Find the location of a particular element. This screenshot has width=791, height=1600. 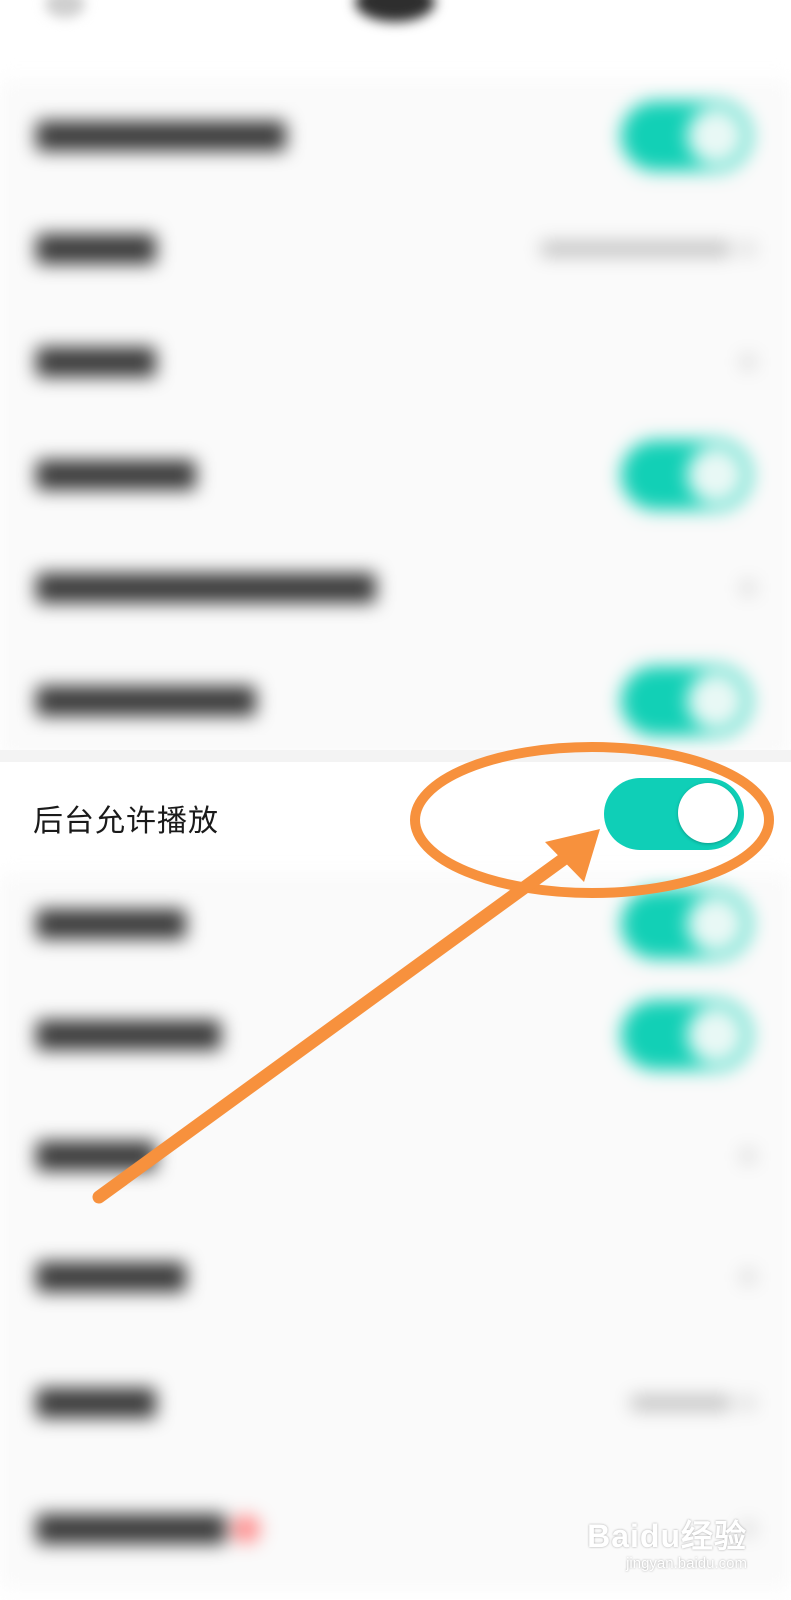

watermark-url: jingyan.baidu.com is located at coordinates (686, 1563).